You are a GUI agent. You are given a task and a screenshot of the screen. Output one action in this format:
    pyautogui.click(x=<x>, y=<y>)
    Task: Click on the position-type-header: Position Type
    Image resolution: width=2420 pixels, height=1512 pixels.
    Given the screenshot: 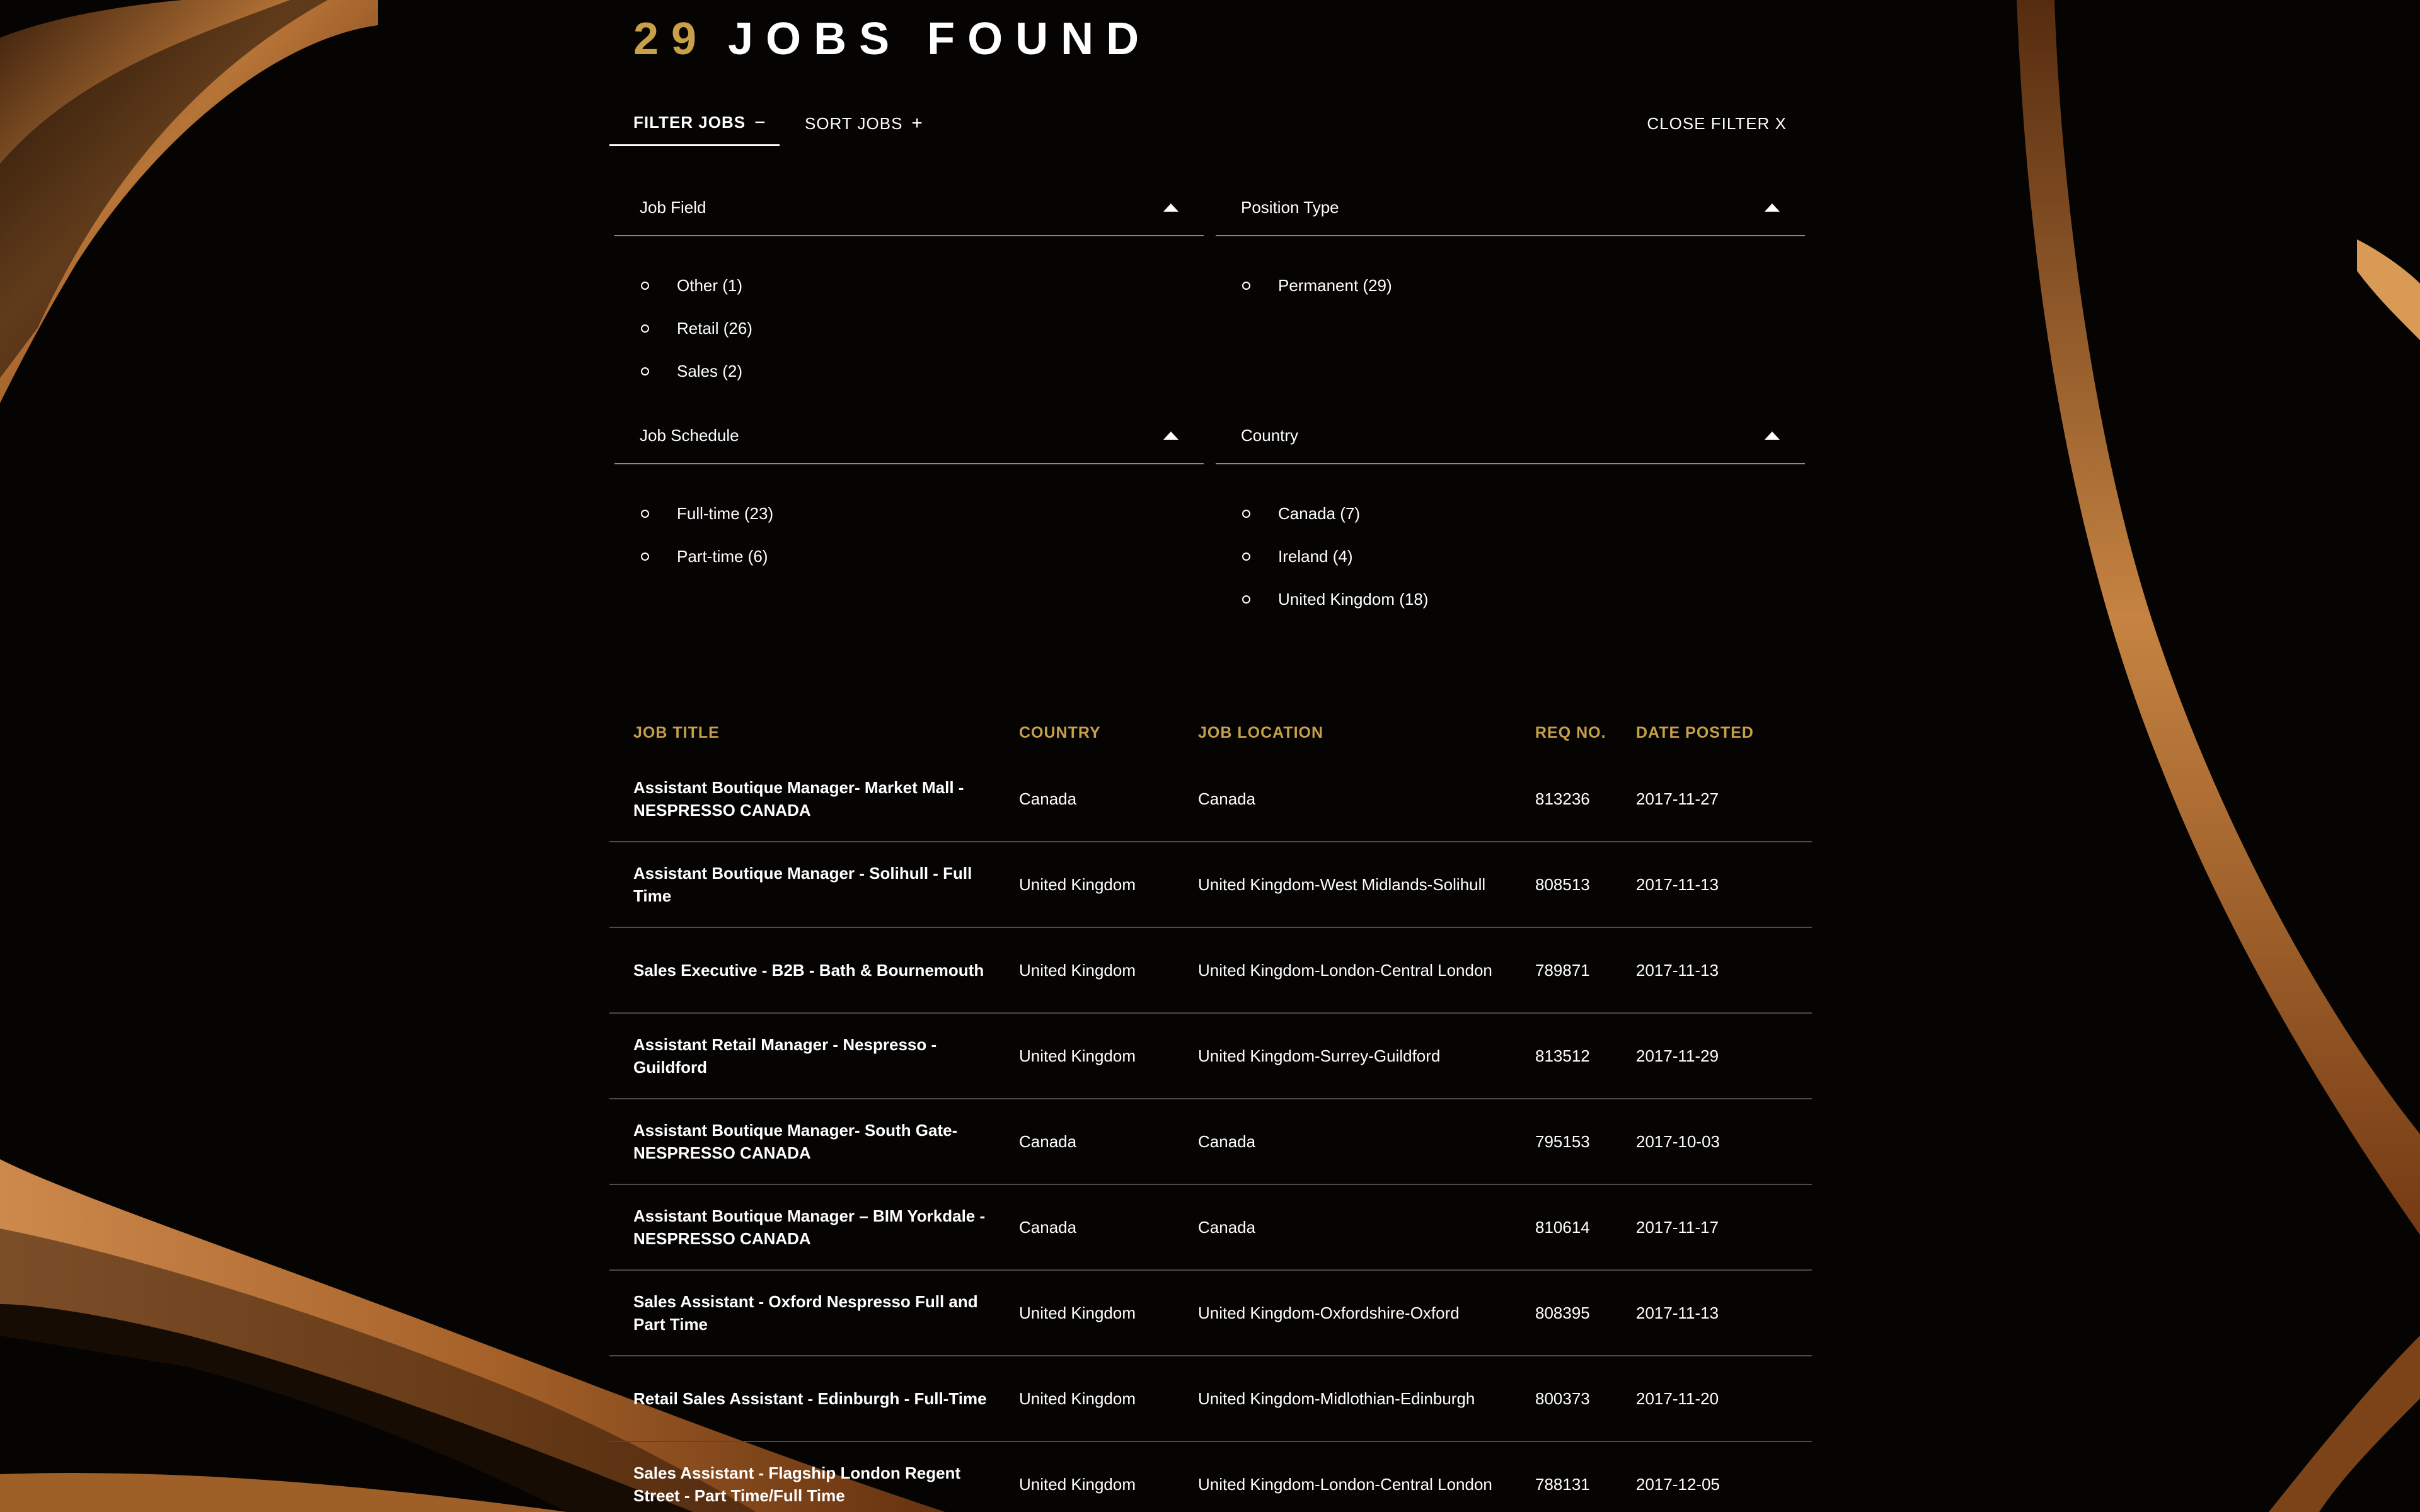 What is the action you would take?
    pyautogui.click(x=1510, y=208)
    